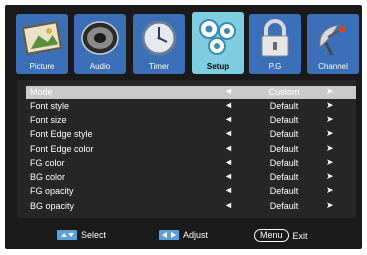 The height and width of the screenshot is (255, 367). I want to click on row-label: BG opacity, so click(52, 206).